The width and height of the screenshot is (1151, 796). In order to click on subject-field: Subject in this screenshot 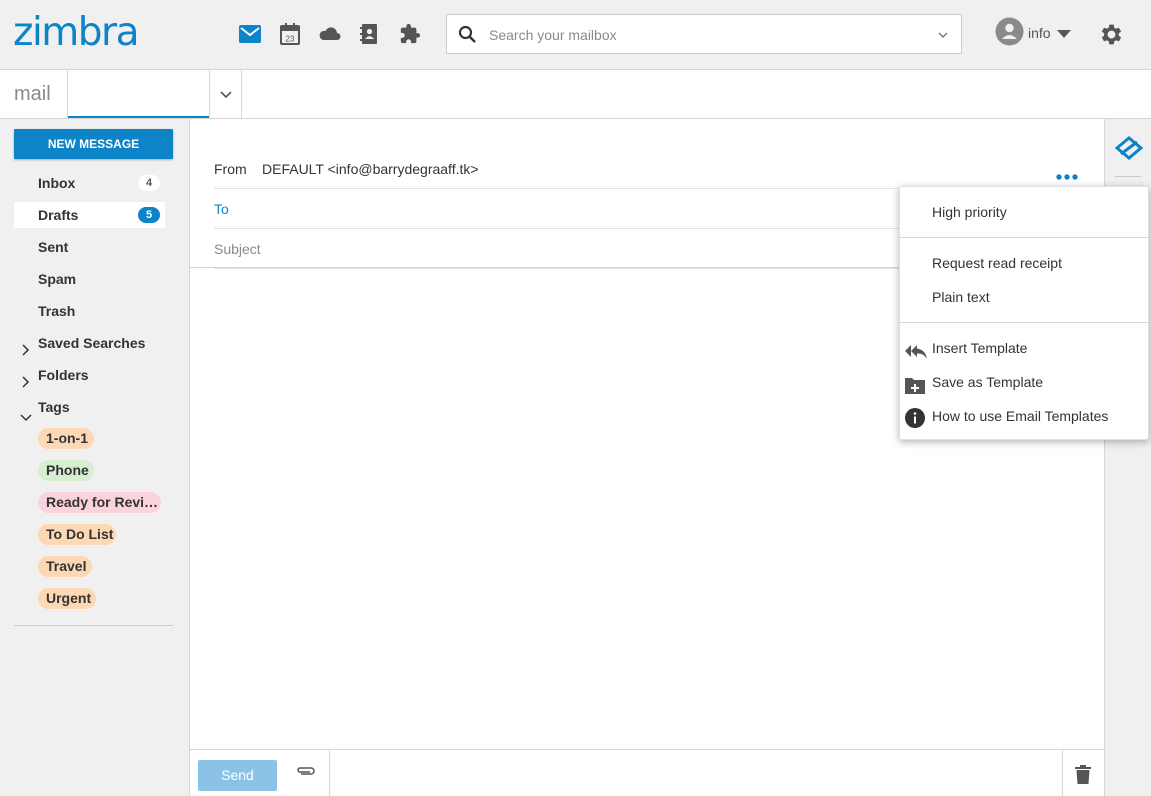, I will do `click(237, 249)`.